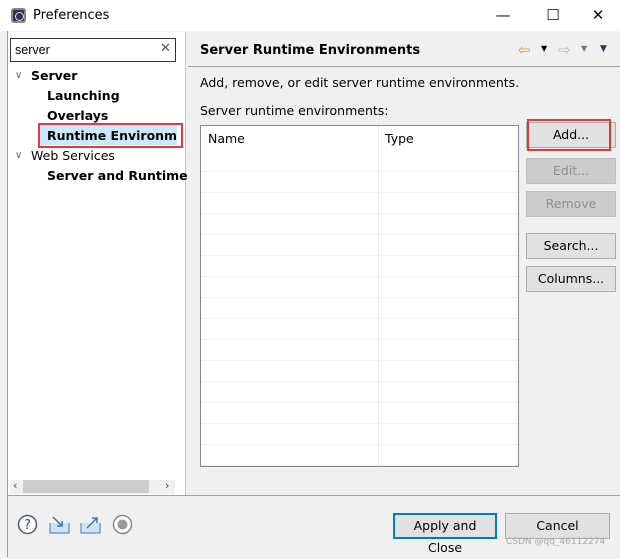 The height and width of the screenshot is (559, 620). What do you see at coordinates (503, 15) in the screenshot?
I see `minimize-button: —` at bounding box center [503, 15].